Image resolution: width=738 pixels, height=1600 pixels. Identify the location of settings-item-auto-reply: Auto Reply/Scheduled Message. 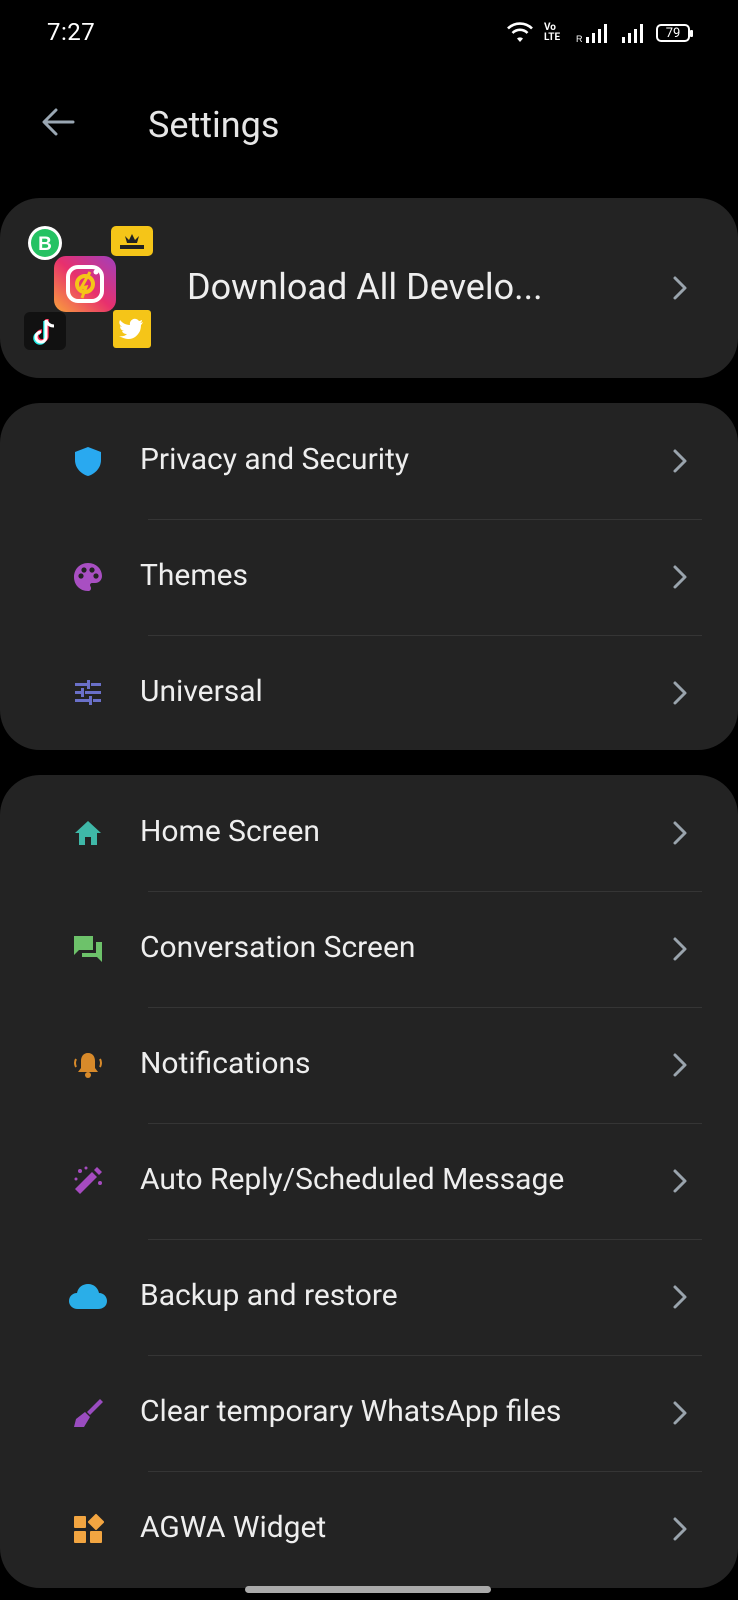
(369, 1181).